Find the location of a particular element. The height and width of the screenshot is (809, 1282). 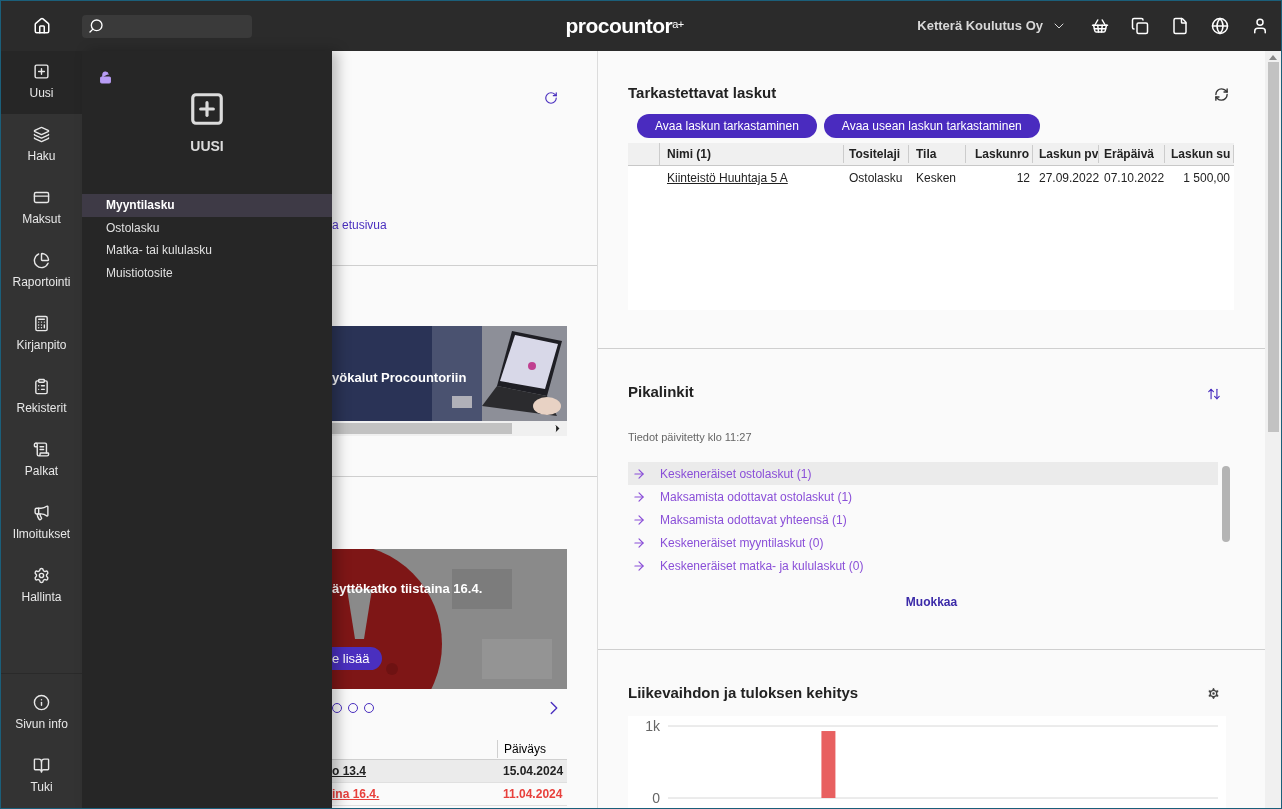

review-button: Avaa usean laskun tarkastaminen is located at coordinates (931, 125).